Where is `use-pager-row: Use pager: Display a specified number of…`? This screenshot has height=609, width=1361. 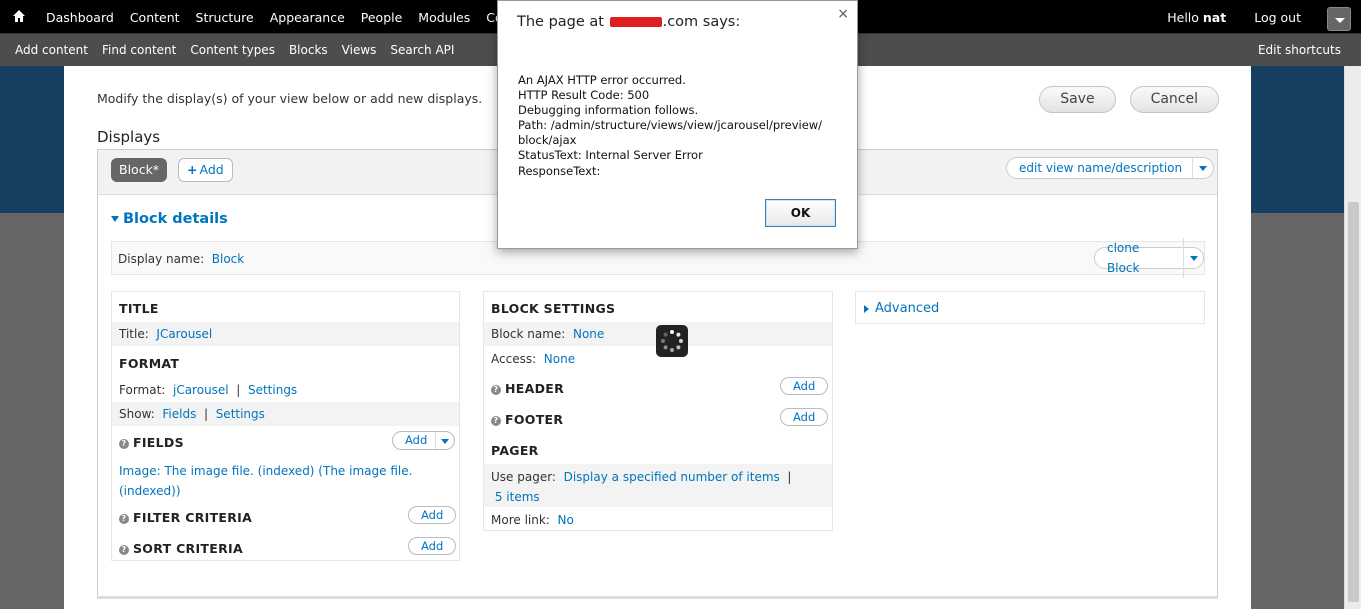
use-pager-row: Use pager: Display a specified number of… is located at coordinates (658, 485).